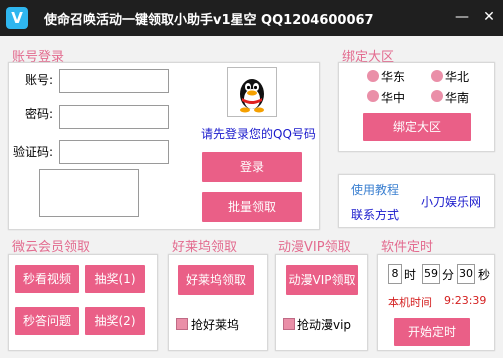  What do you see at coordinates (114, 152) in the screenshot?
I see `captcha-input` at bounding box center [114, 152].